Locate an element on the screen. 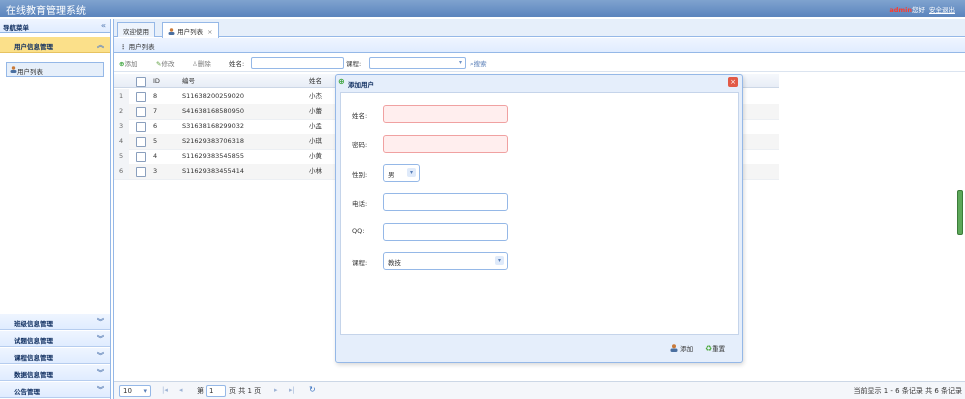 Image resolution: width=965 pixels, height=399 pixels. sidebar-item-user-list: 用户列表 is located at coordinates (55, 69).